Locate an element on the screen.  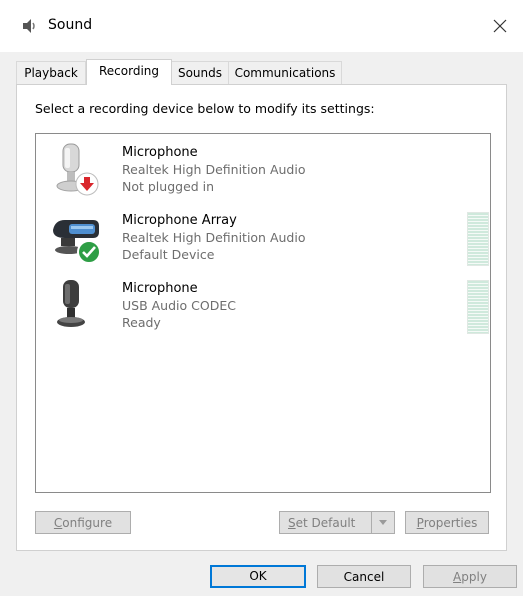
configure-button: Configure is located at coordinates (83, 522).